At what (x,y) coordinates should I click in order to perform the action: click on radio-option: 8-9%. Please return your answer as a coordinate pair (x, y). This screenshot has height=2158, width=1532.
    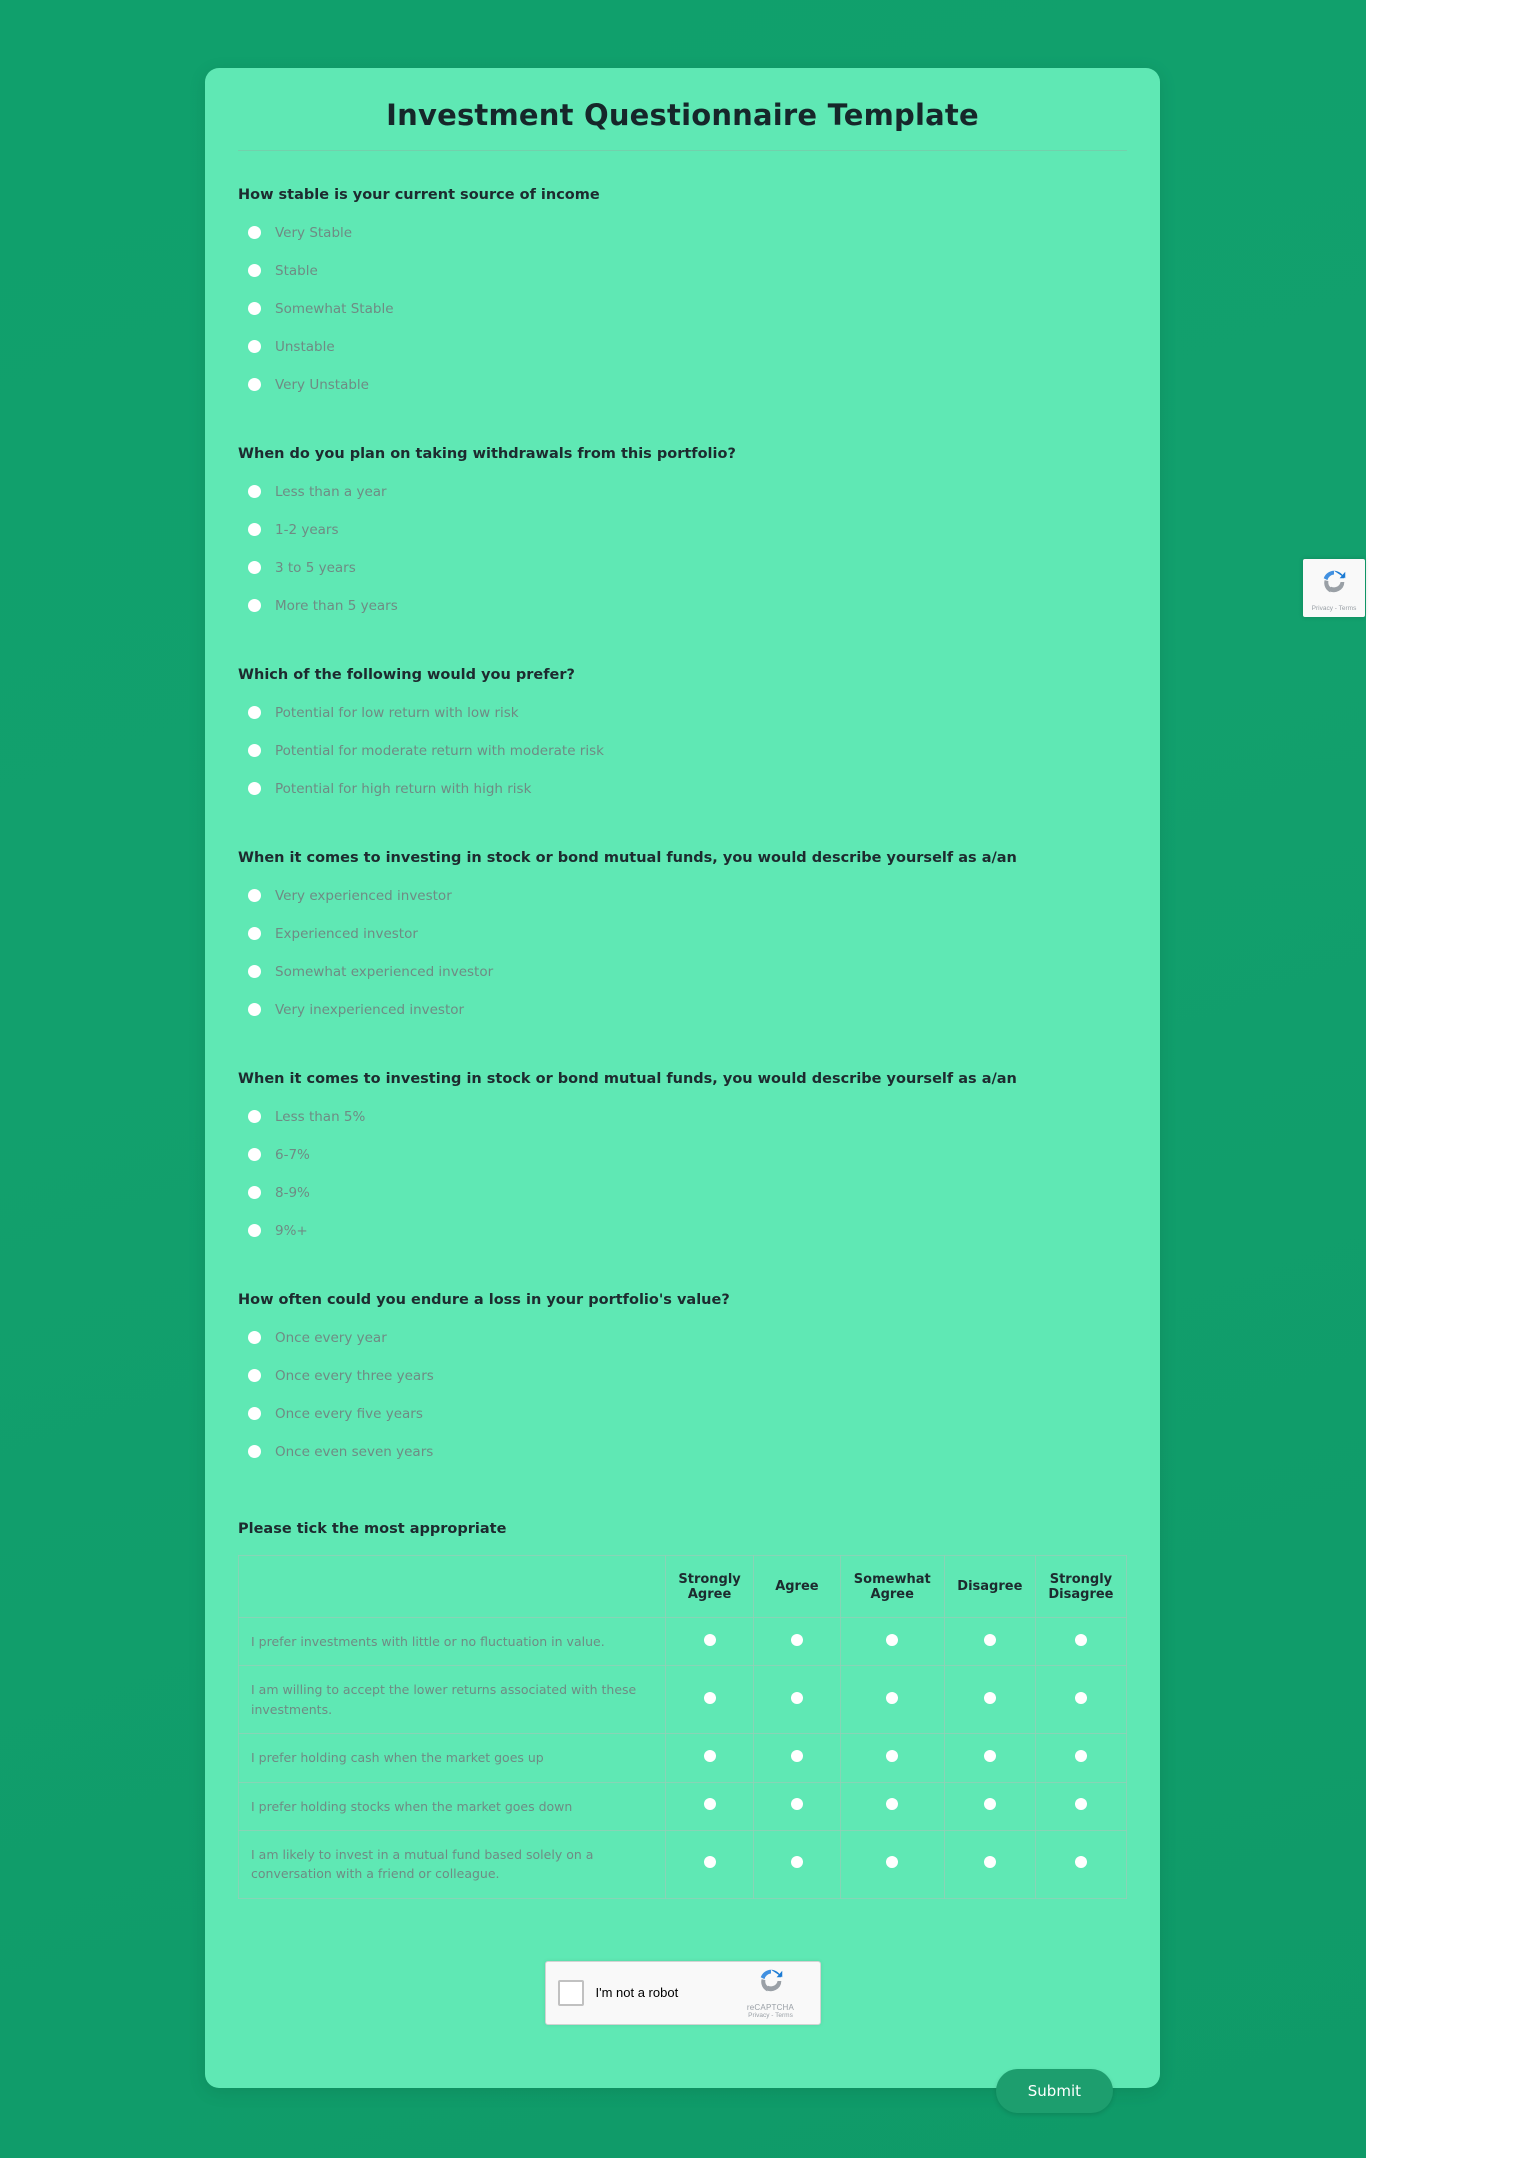
    Looking at the image, I should click on (682, 1192).